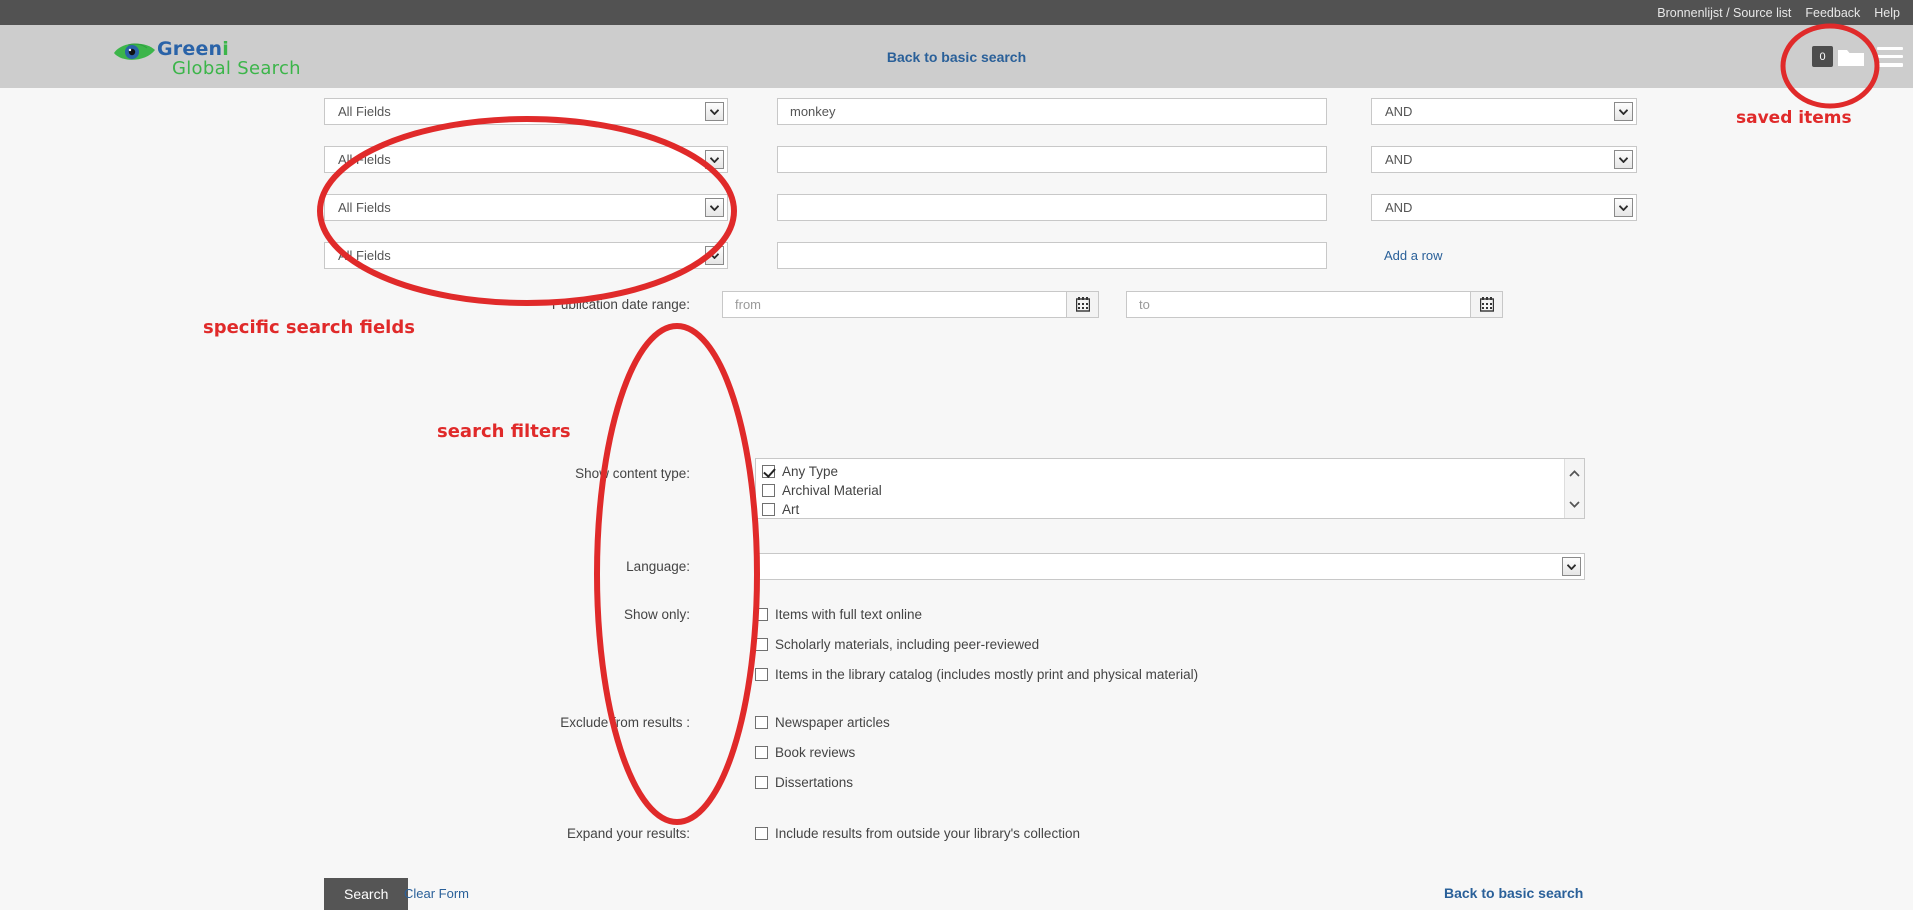 This screenshot has width=1913, height=910. Describe the element at coordinates (364, 159) in the screenshot. I see `field-select-2-value: All Fields` at that location.